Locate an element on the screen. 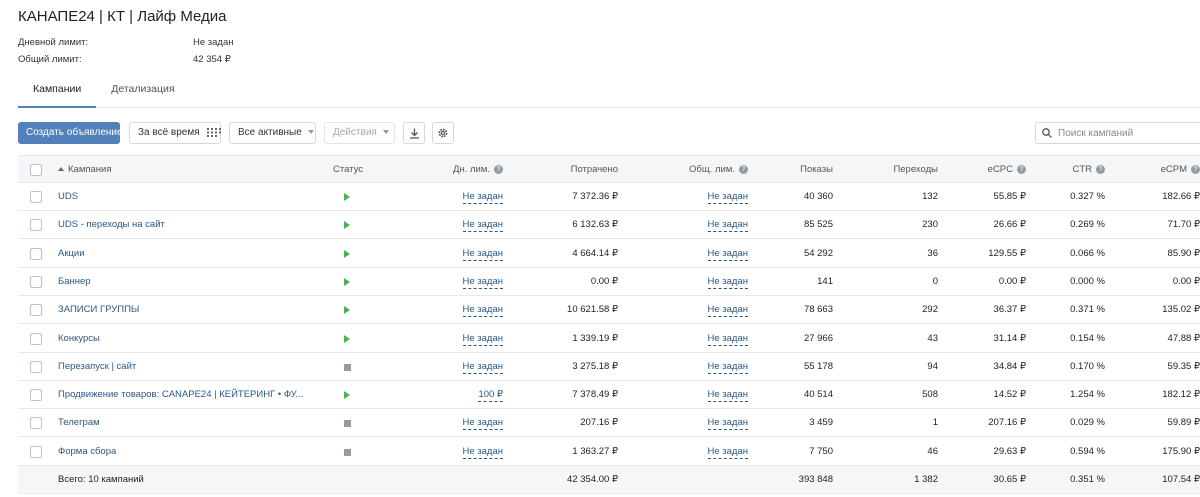 The image size is (1200, 497). column-header-spent: Потрачено is located at coordinates (568, 170).